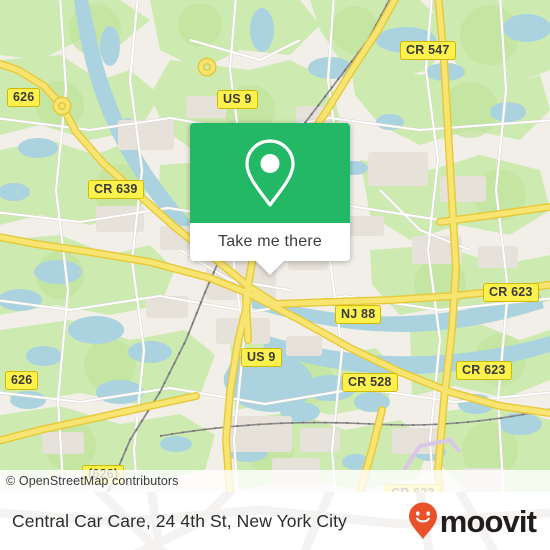  Describe the element at coordinates (270, 242) in the screenshot. I see `take-me-there-button: Take me there` at that location.